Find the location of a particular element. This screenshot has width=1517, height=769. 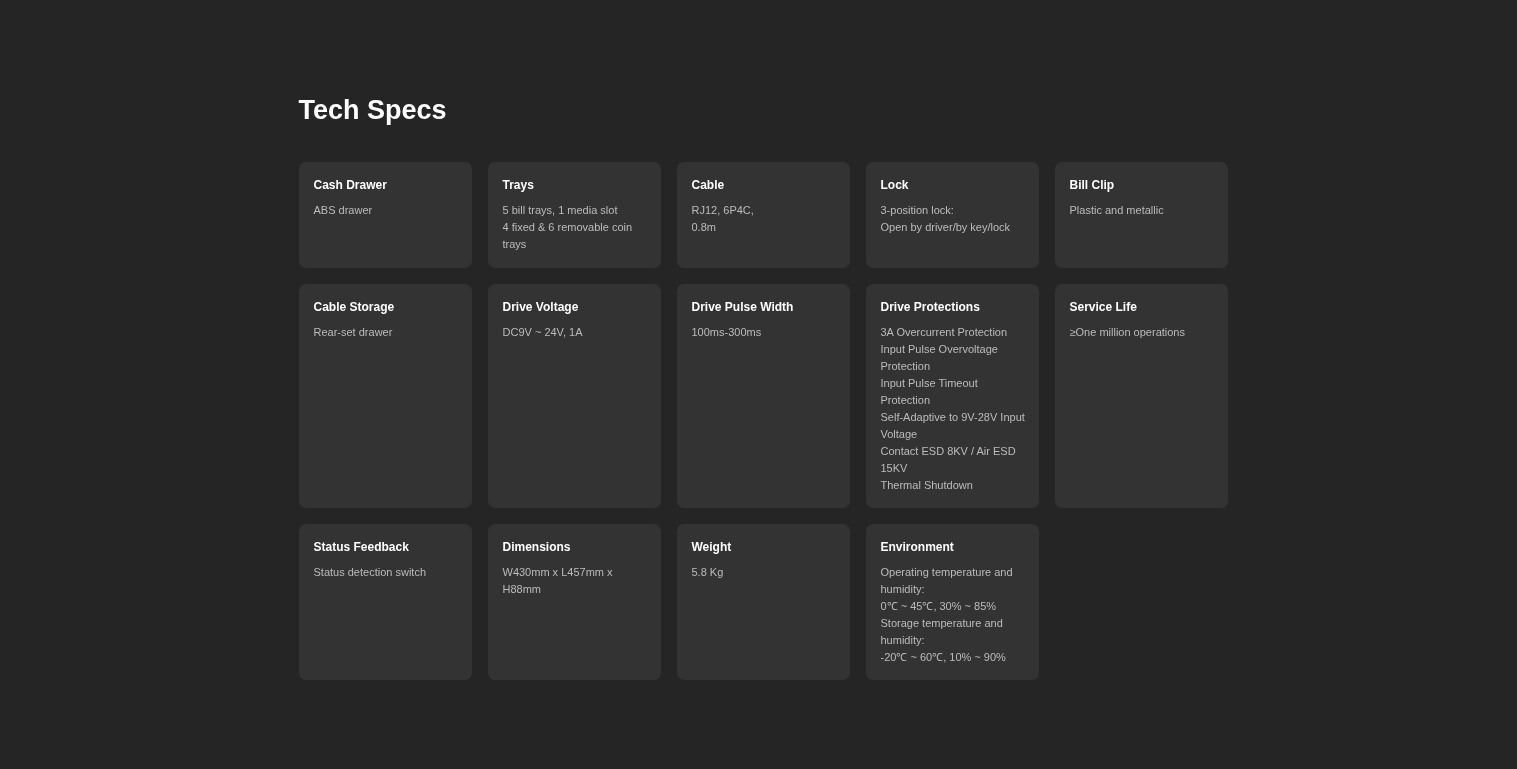

spec-label: Bill Clip is located at coordinates (1092, 185).